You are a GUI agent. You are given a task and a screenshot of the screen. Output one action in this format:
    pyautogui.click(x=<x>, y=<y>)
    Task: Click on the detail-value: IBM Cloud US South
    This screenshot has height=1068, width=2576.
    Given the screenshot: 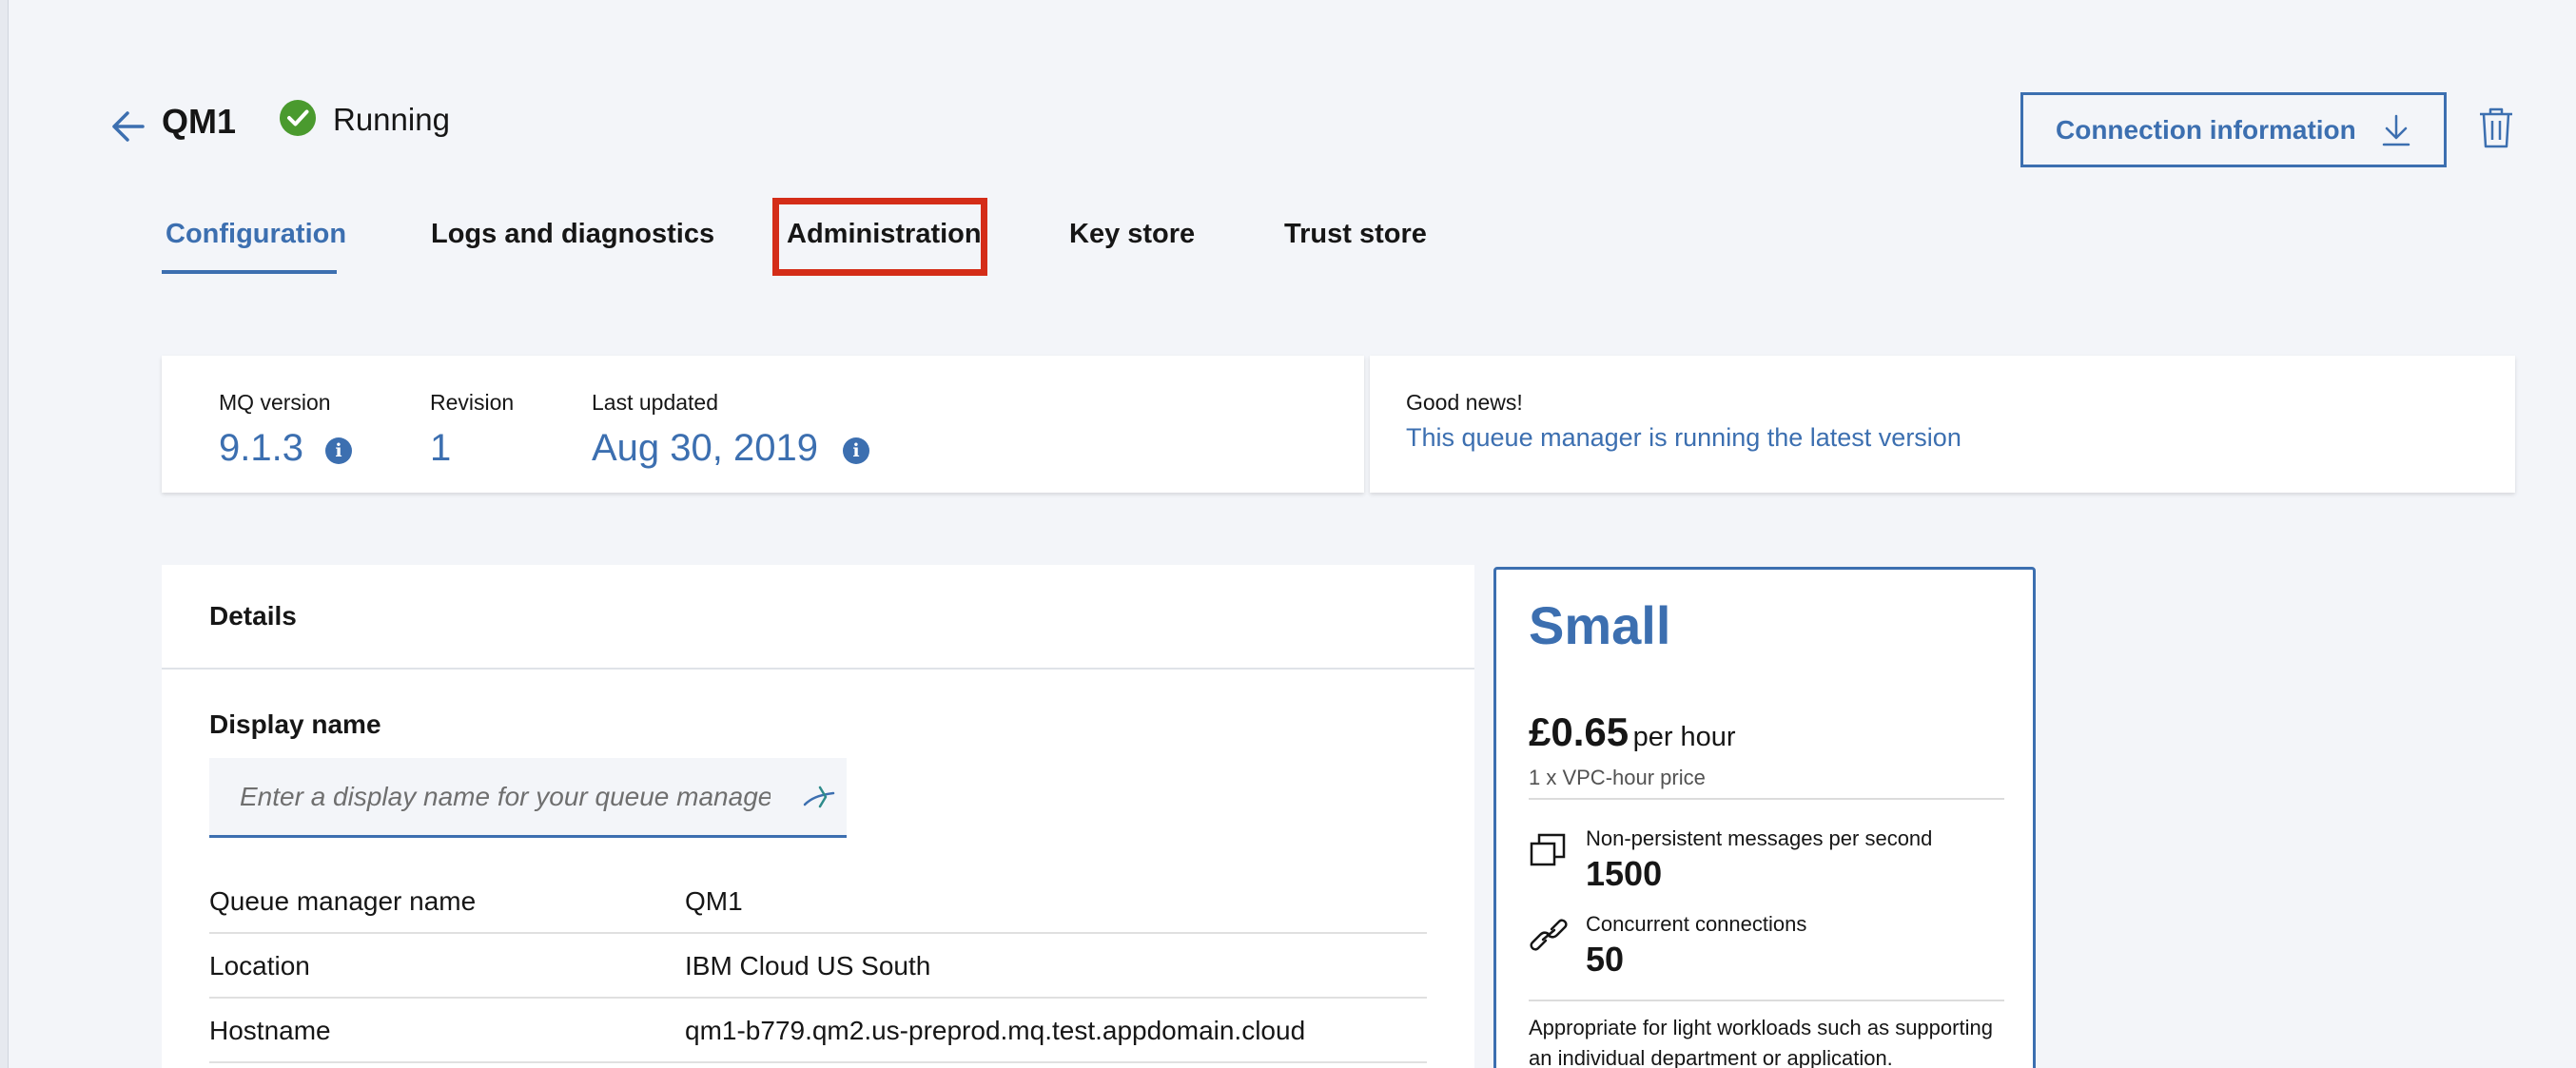 What is the action you would take?
    pyautogui.click(x=808, y=966)
    